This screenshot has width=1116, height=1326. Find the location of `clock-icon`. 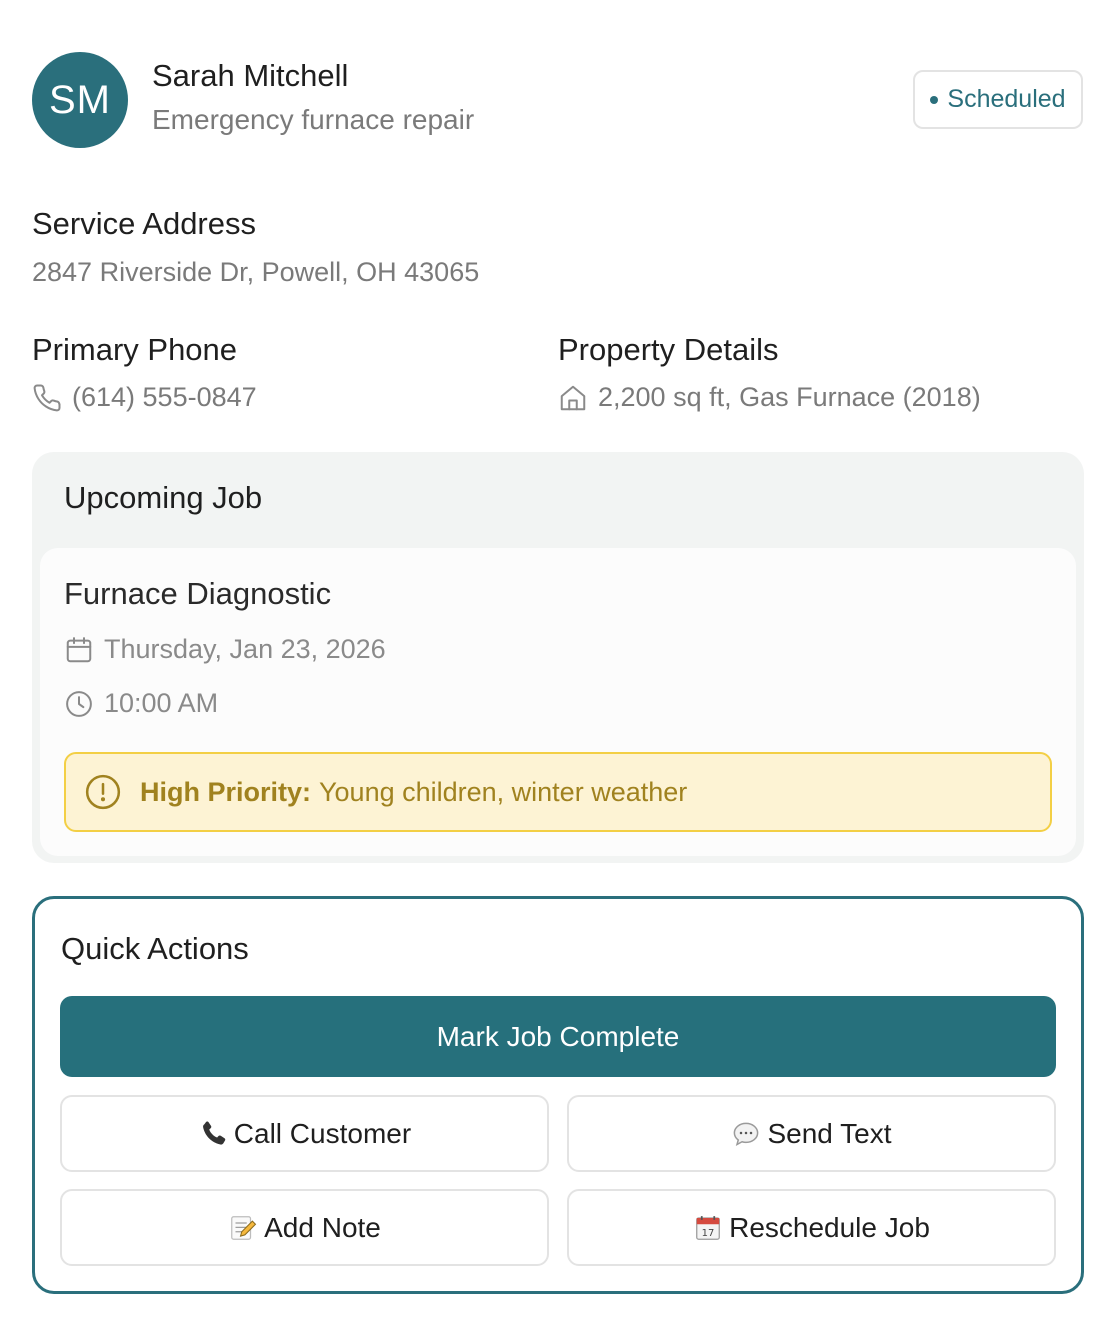

clock-icon is located at coordinates (79, 703).